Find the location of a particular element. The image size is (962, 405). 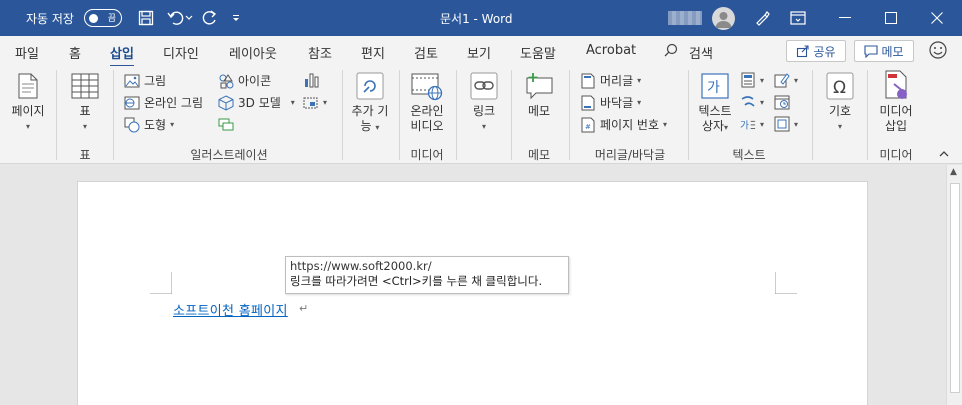

tab-references: 참조 is located at coordinates (320, 52).